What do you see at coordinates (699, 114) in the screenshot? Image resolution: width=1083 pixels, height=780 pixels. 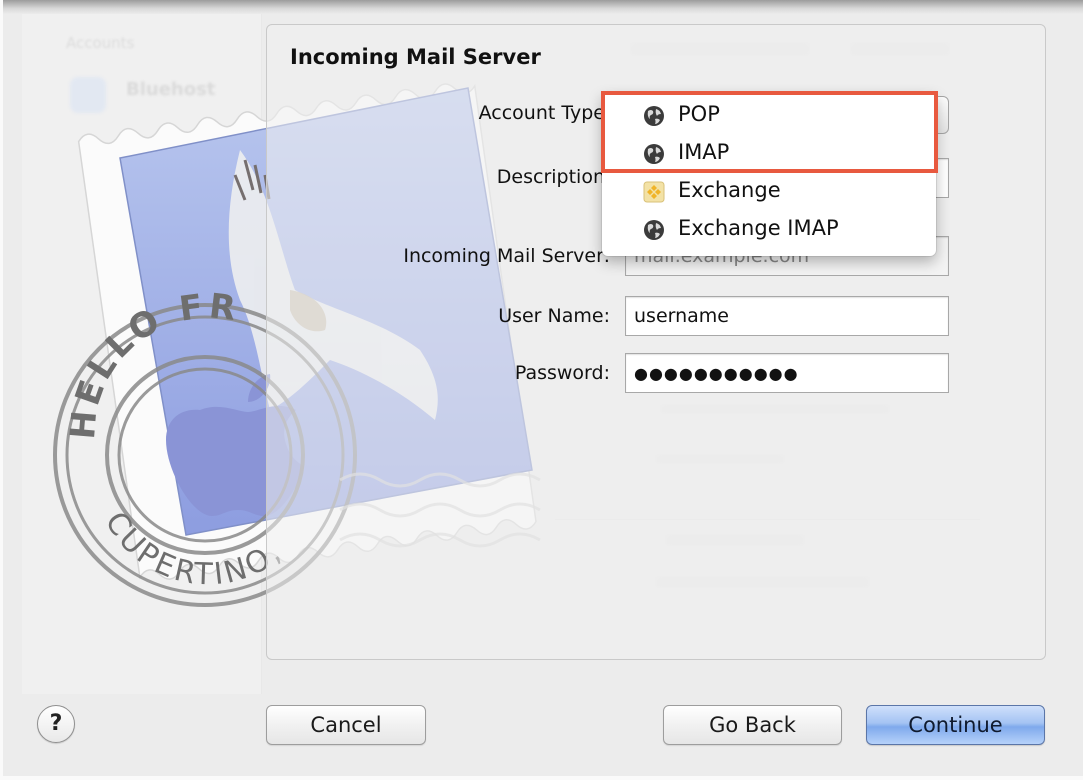 I see `menu-item-label: POP` at bounding box center [699, 114].